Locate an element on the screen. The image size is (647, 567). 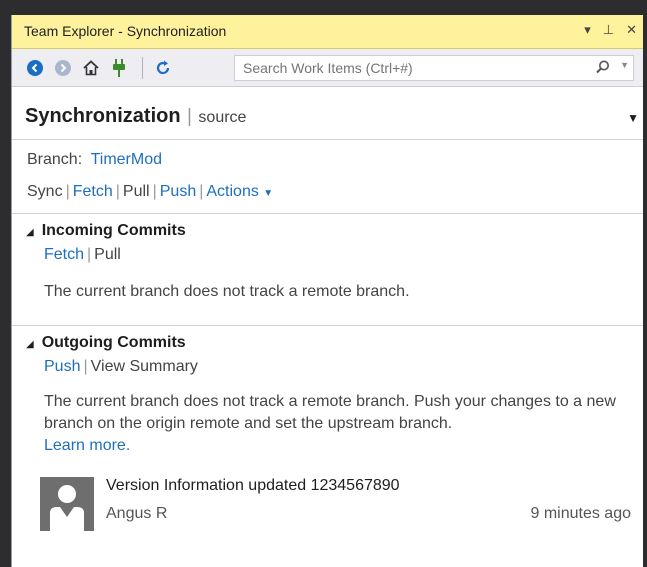
page-menu-dropdown-icon: ▼ is located at coordinates (633, 118).